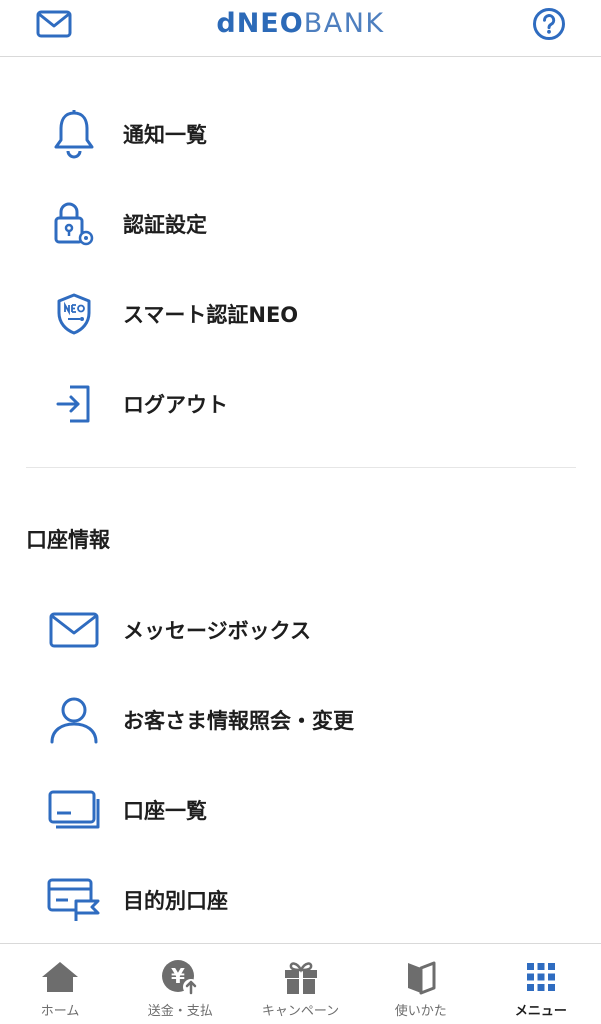 Image resolution: width=601 pixels, height=1024 pixels. I want to click on home-icon, so click(60, 977).